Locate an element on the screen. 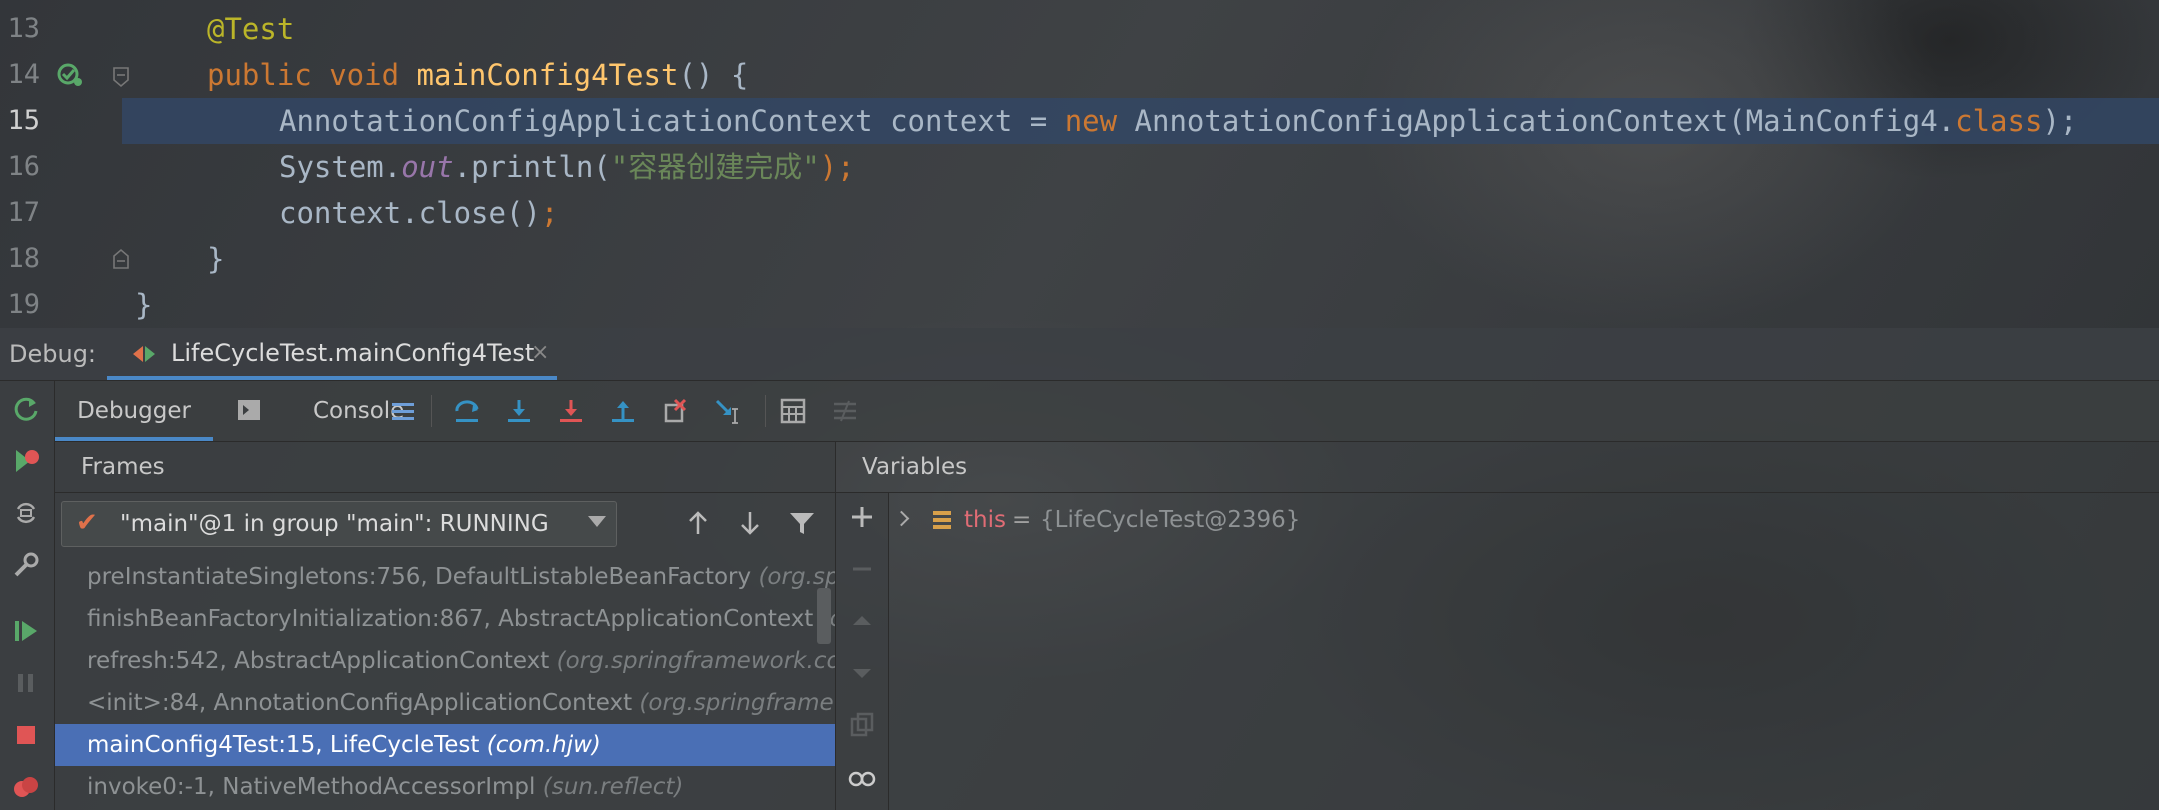  code-line: 19 } is located at coordinates (1079, 305).